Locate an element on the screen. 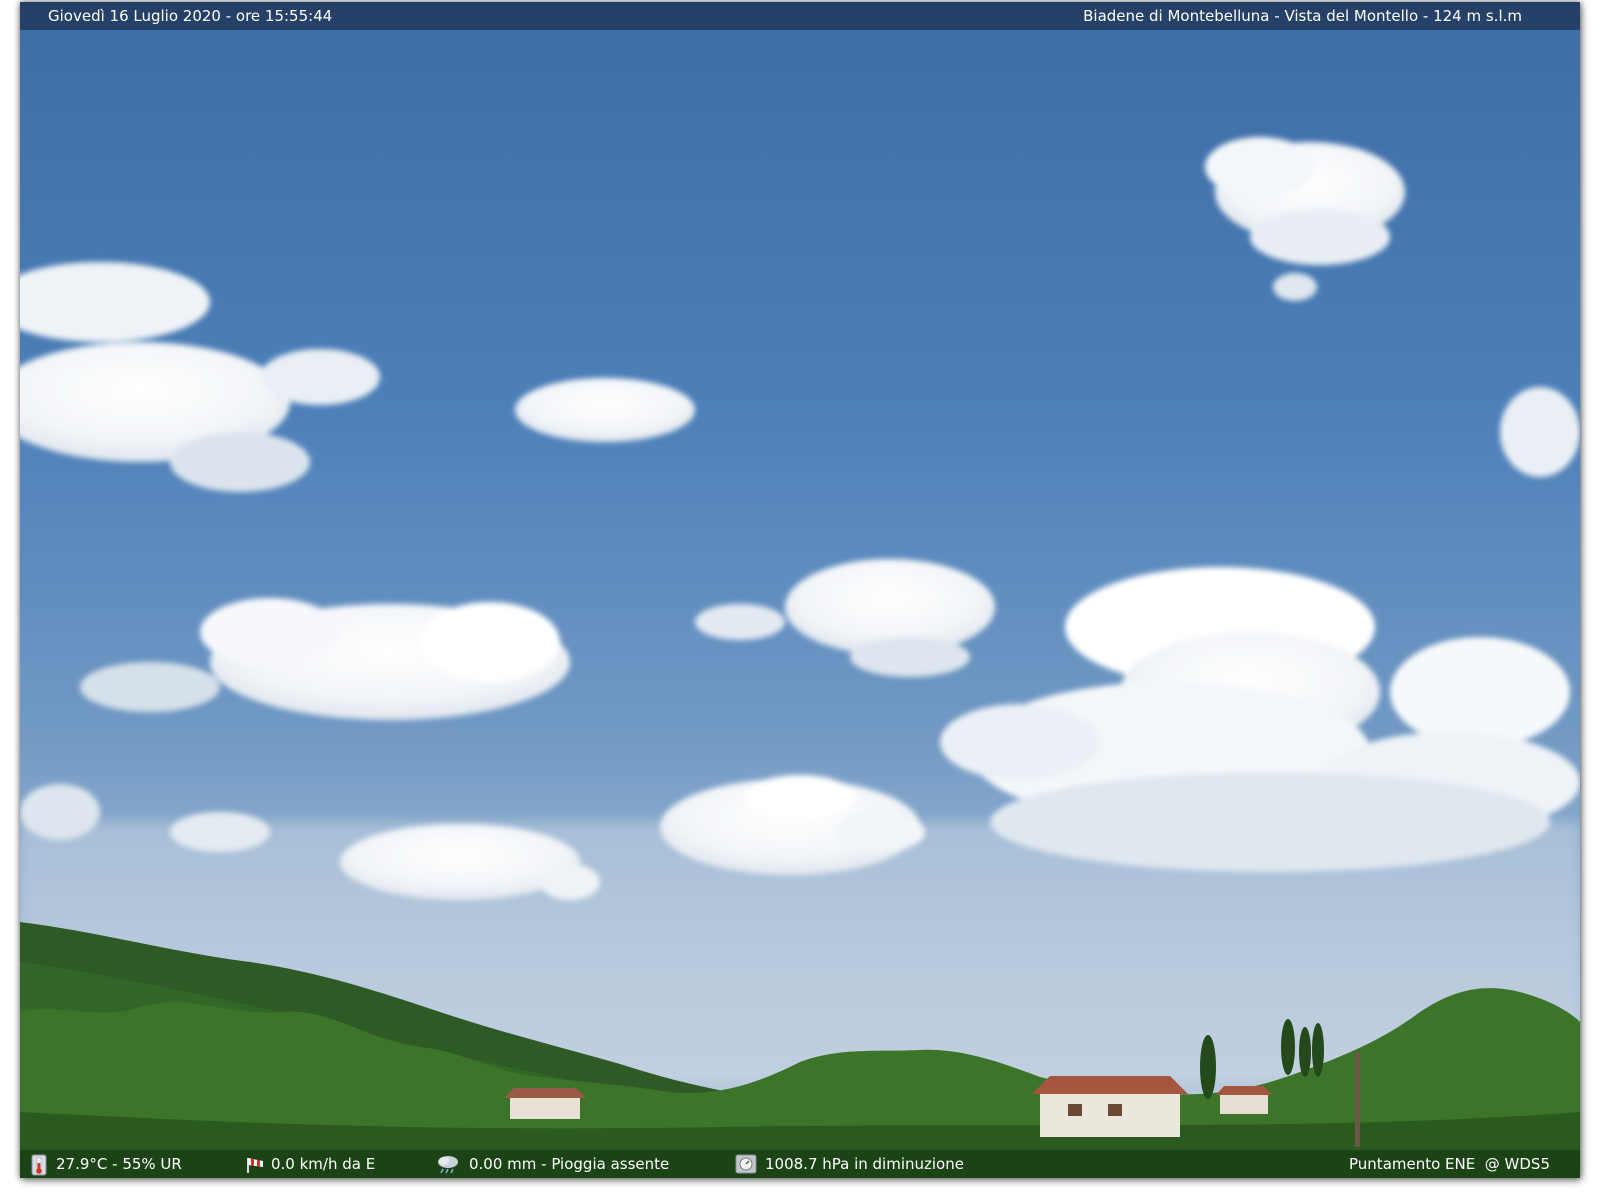 The height and width of the screenshot is (1200, 1600). utility-pole is located at coordinates (1357, 1099).